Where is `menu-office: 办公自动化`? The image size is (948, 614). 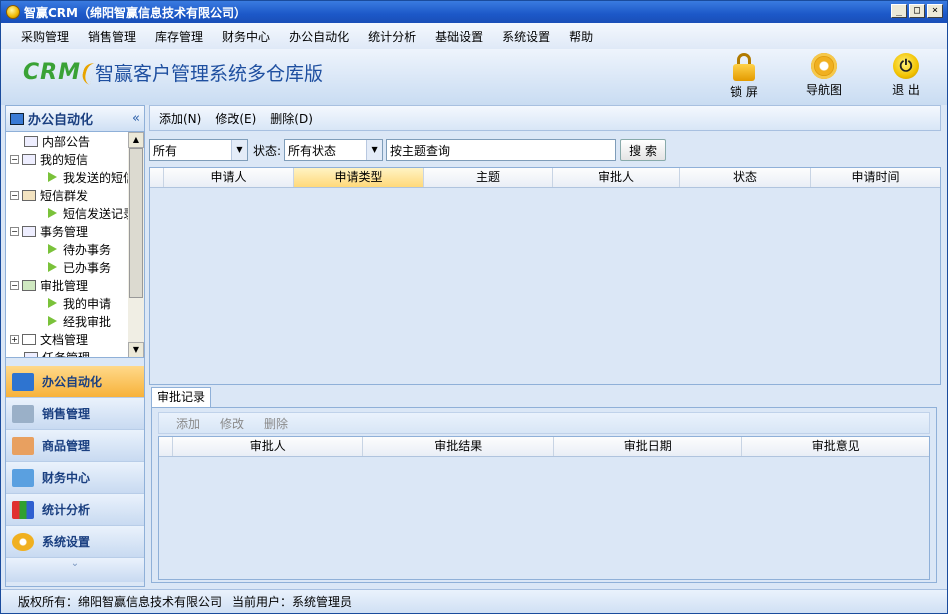 menu-office: 办公自动化 is located at coordinates (319, 36).